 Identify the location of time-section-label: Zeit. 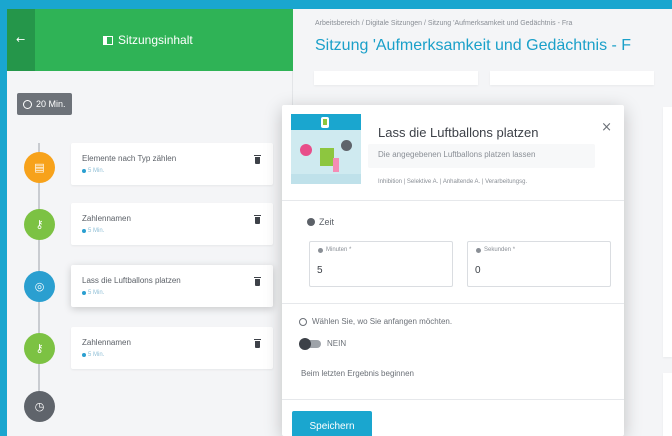
(320, 222).